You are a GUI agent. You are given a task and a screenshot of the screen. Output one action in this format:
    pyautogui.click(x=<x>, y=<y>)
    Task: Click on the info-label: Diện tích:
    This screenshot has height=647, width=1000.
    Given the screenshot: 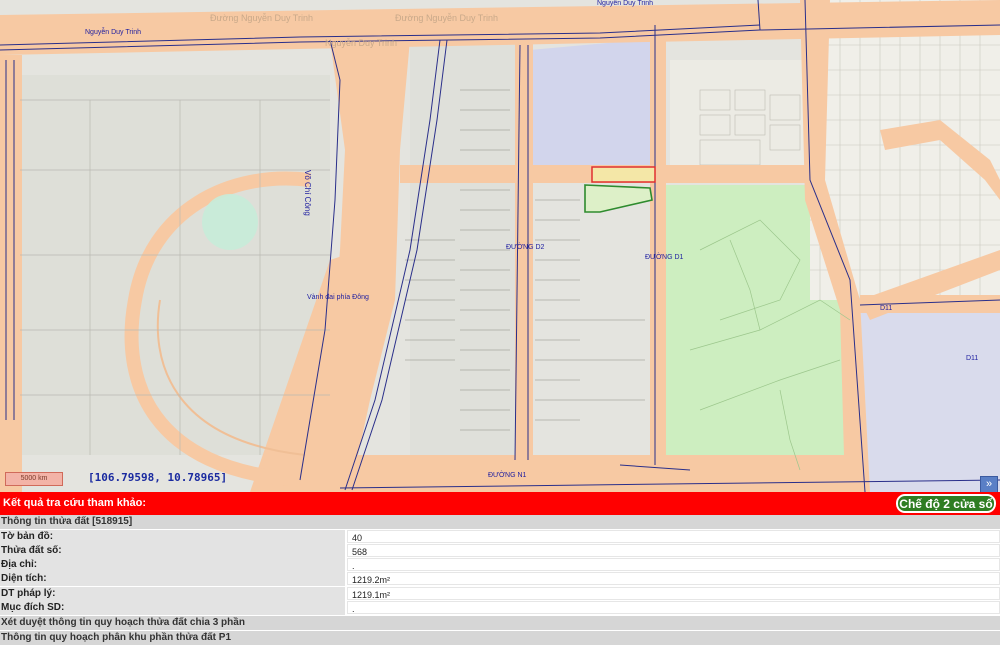 What is the action you would take?
    pyautogui.click(x=172, y=579)
    